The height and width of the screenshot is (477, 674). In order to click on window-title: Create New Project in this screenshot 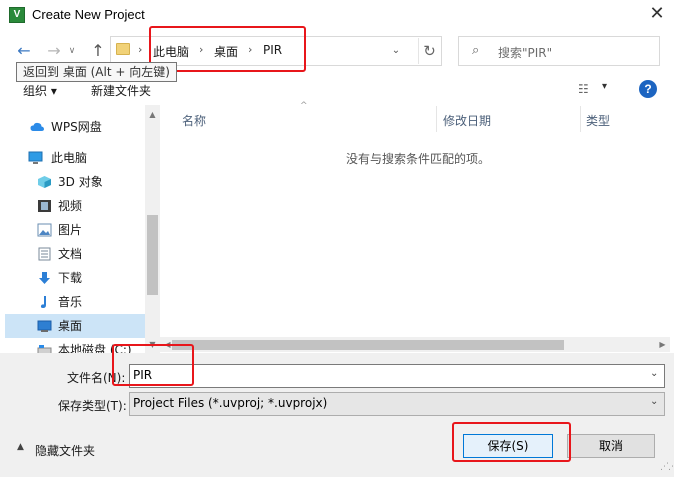, I will do `click(88, 14)`.